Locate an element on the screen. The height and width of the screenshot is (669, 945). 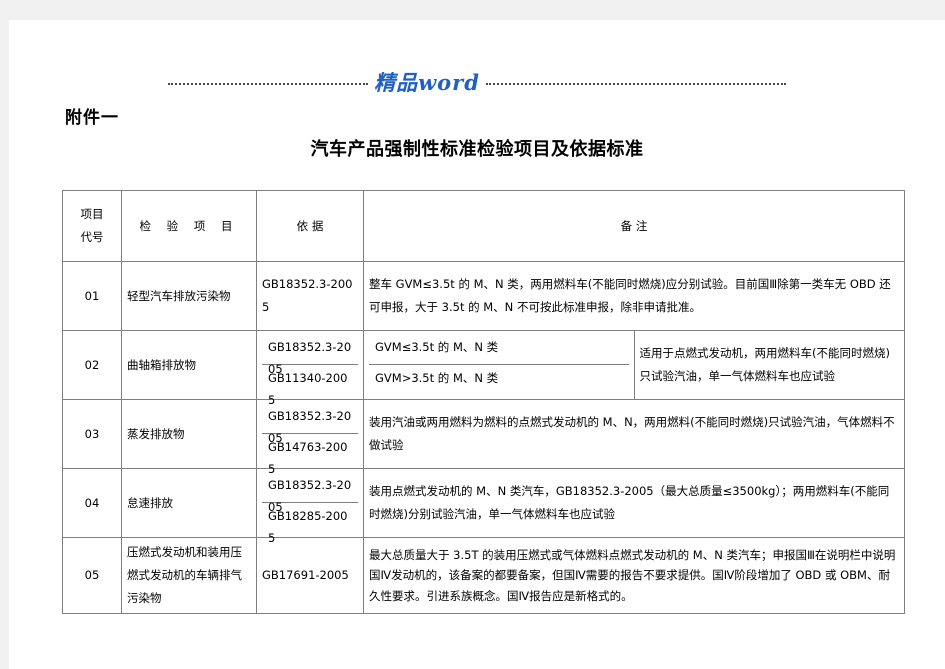
watermark-text: 精品word is located at coordinates (427, 82).